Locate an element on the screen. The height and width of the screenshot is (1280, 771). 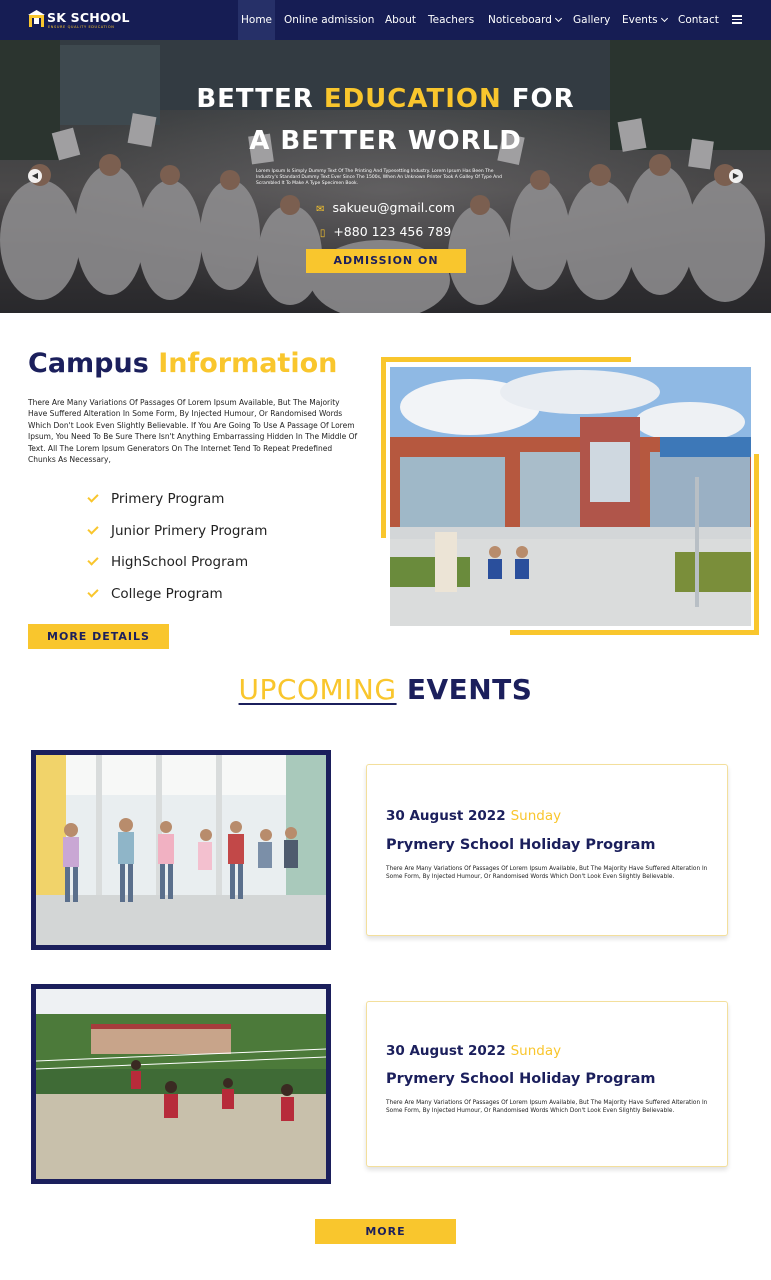
events-section-title: UPCOMING EVENTS is located at coordinates (385, 689).